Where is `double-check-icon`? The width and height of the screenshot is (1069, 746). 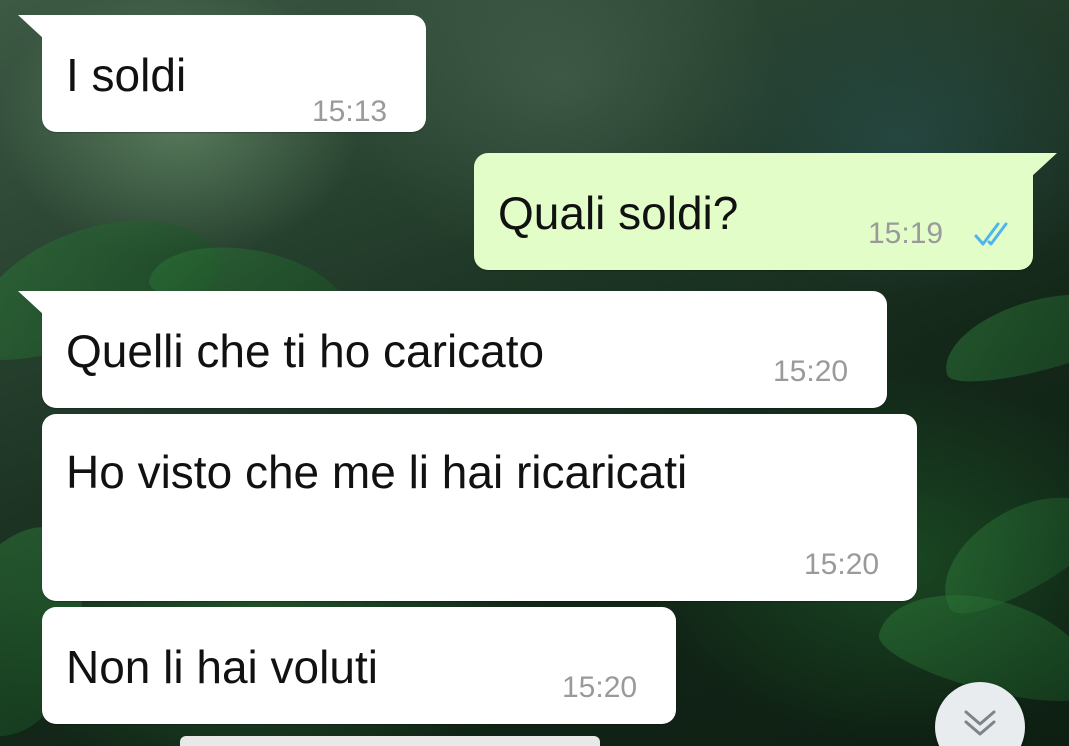 double-check-icon is located at coordinates (996, 236).